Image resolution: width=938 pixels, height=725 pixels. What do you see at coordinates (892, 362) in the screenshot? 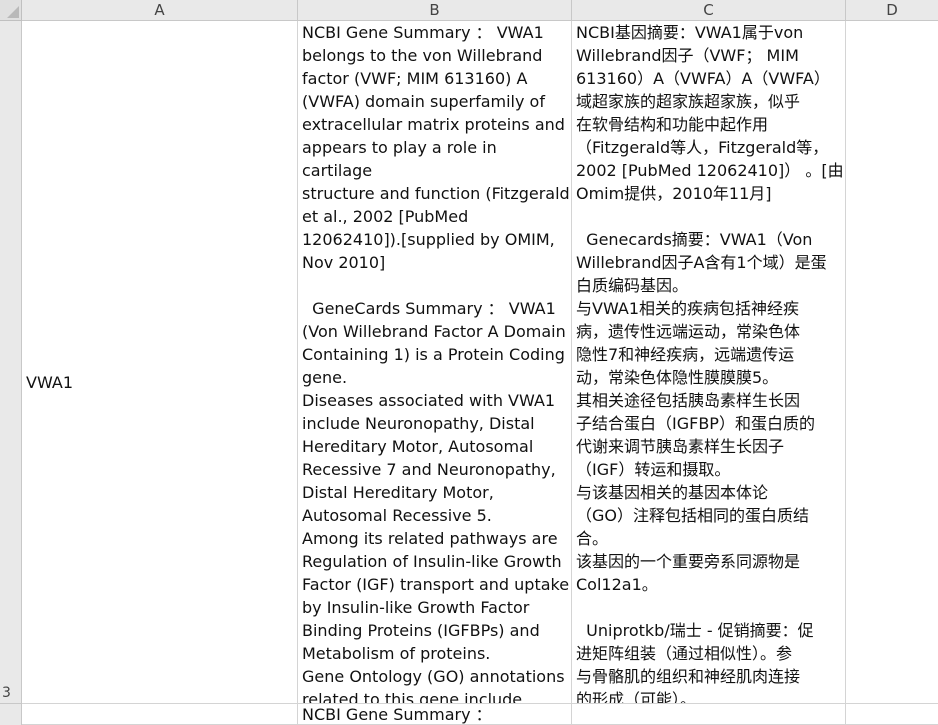
I see `cell-d3` at bounding box center [892, 362].